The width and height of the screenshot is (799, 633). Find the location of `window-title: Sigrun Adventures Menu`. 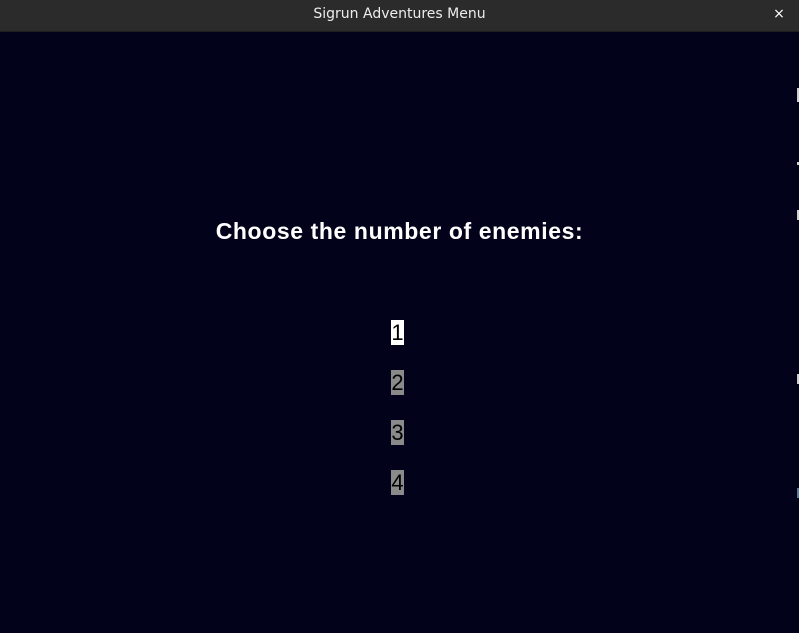

window-title: Sigrun Adventures Menu is located at coordinates (399, 14).